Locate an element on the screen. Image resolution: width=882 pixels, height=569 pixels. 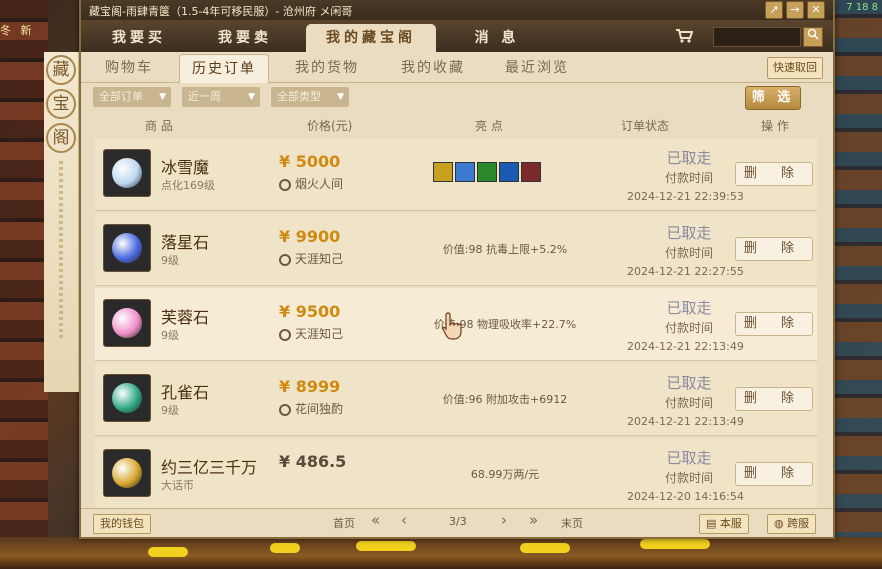
order-status: 已取走 付款时间 2024-12-21 22:13:49 is located at coordinates (685, 400).